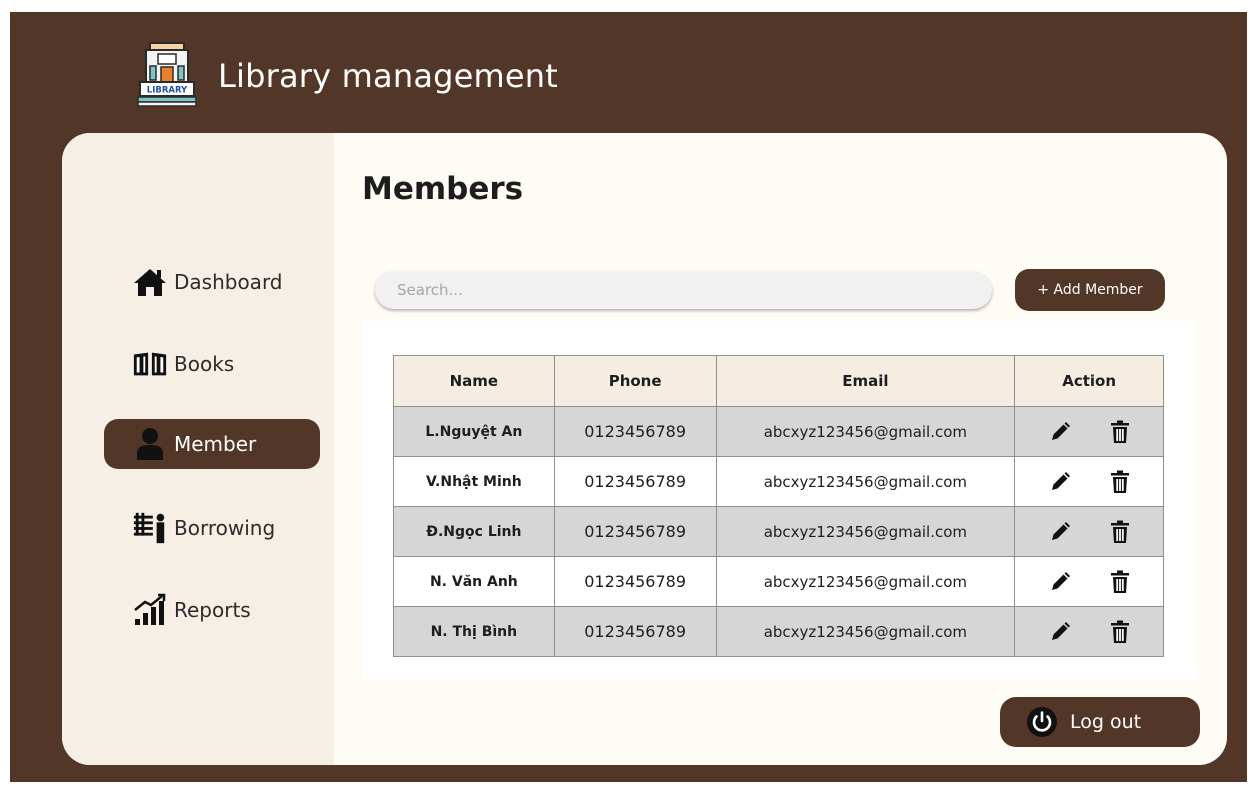 The height and width of the screenshot is (785, 1252). Describe the element at coordinates (865, 381) in the screenshot. I see `column-header-email: Email` at that location.